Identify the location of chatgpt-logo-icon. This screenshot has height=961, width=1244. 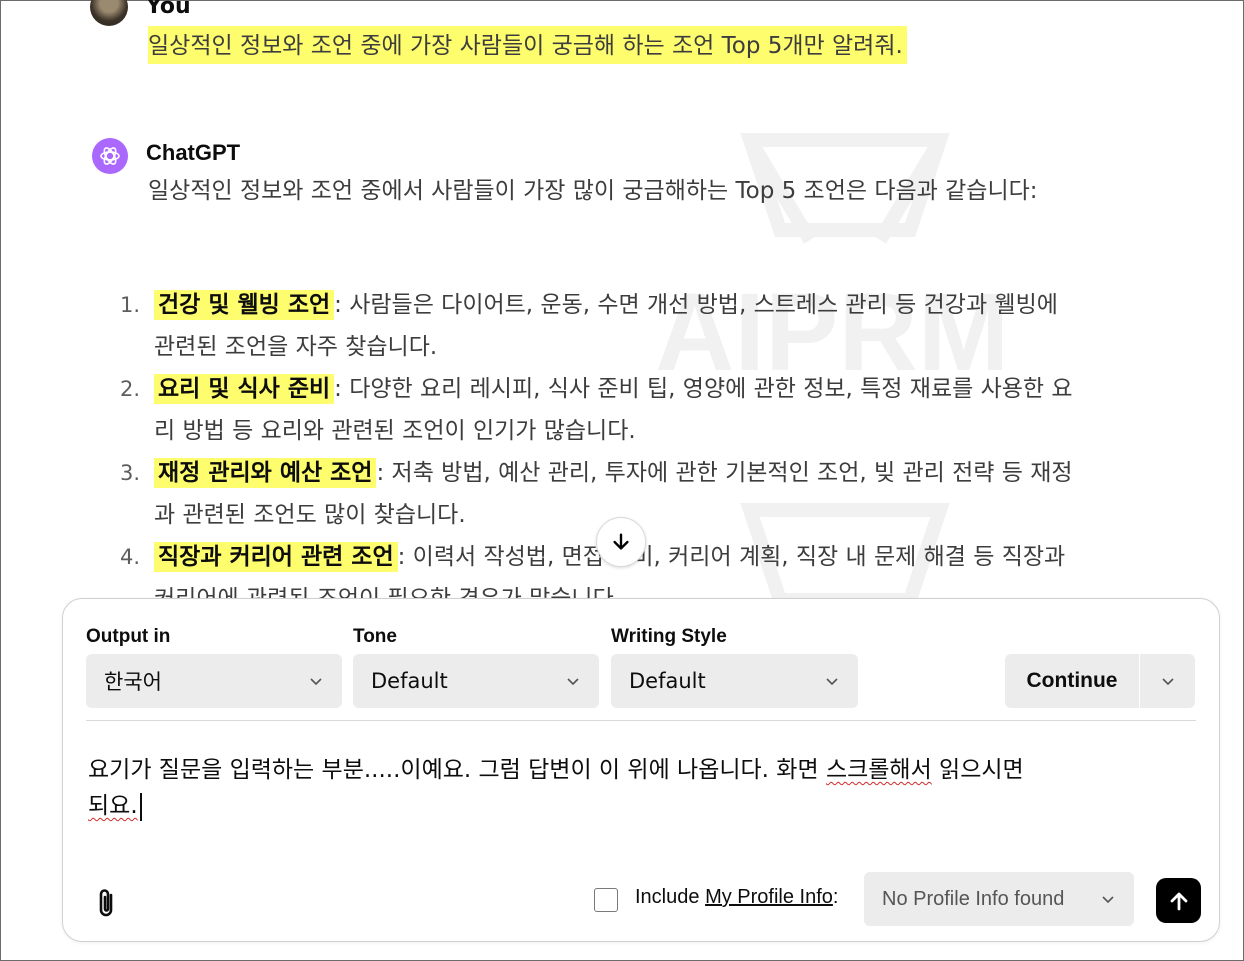
(110, 156).